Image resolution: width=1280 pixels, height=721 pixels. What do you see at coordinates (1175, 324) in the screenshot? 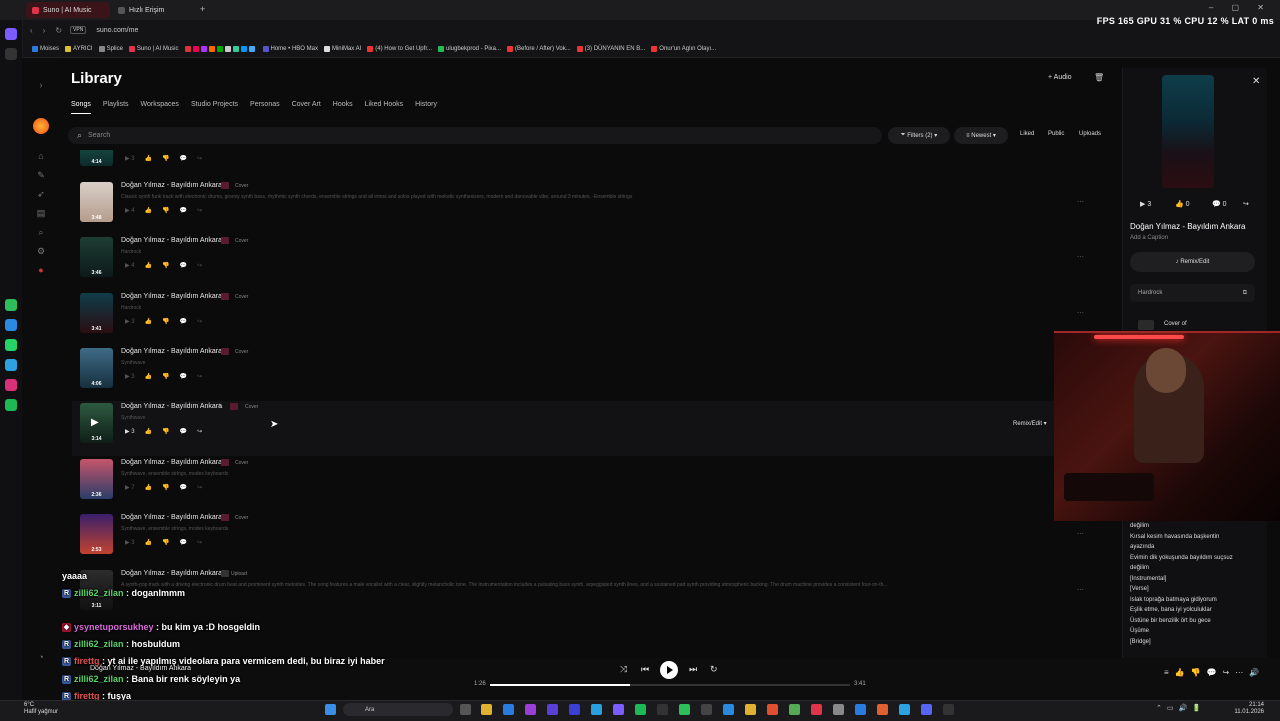
I see `cover-of-label: Cover of` at bounding box center [1175, 324].